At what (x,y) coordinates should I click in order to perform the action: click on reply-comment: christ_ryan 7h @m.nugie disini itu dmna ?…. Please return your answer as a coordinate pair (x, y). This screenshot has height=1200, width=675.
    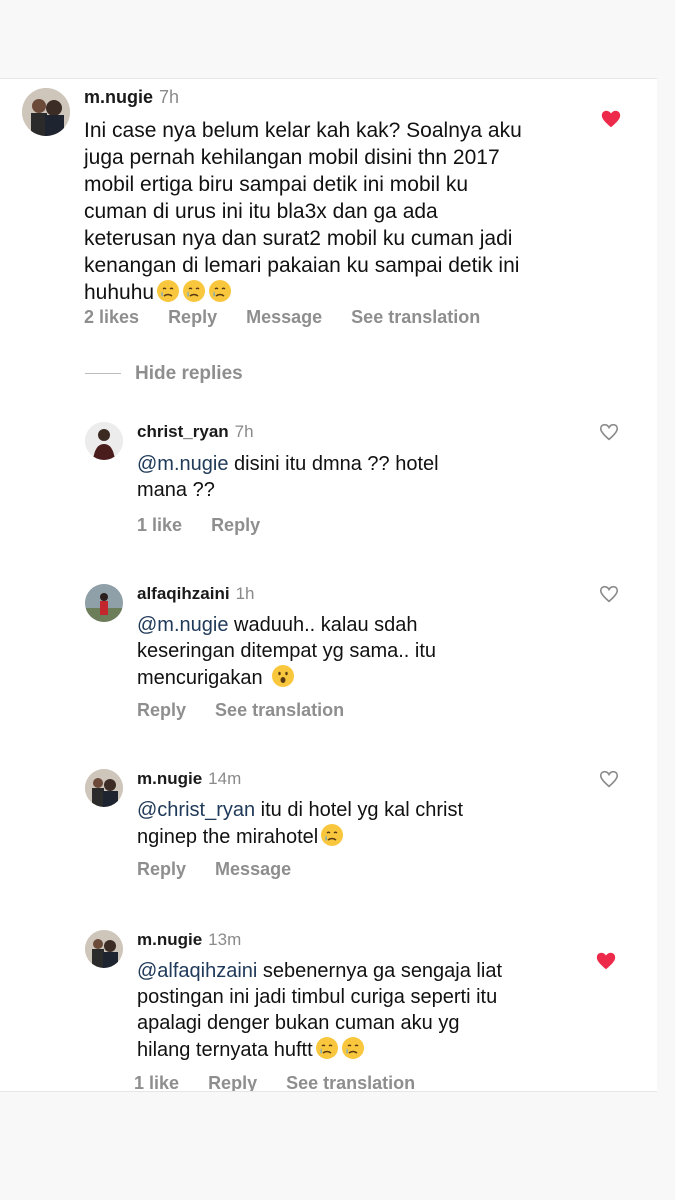
    Looking at the image, I should click on (328, 479).